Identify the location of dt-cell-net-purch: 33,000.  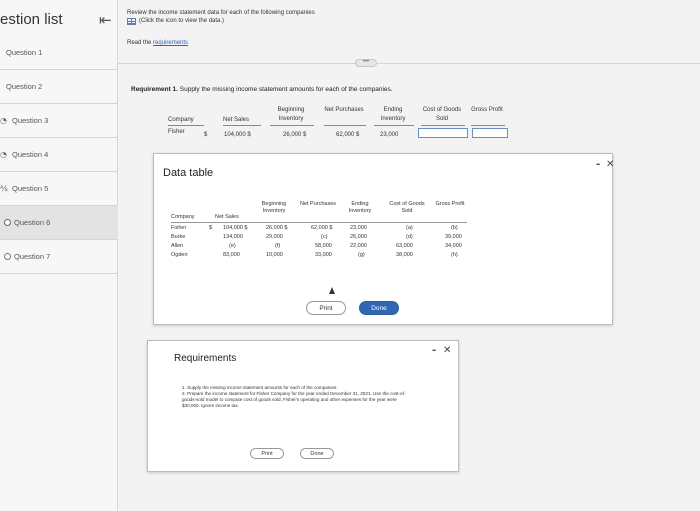
(323, 255).